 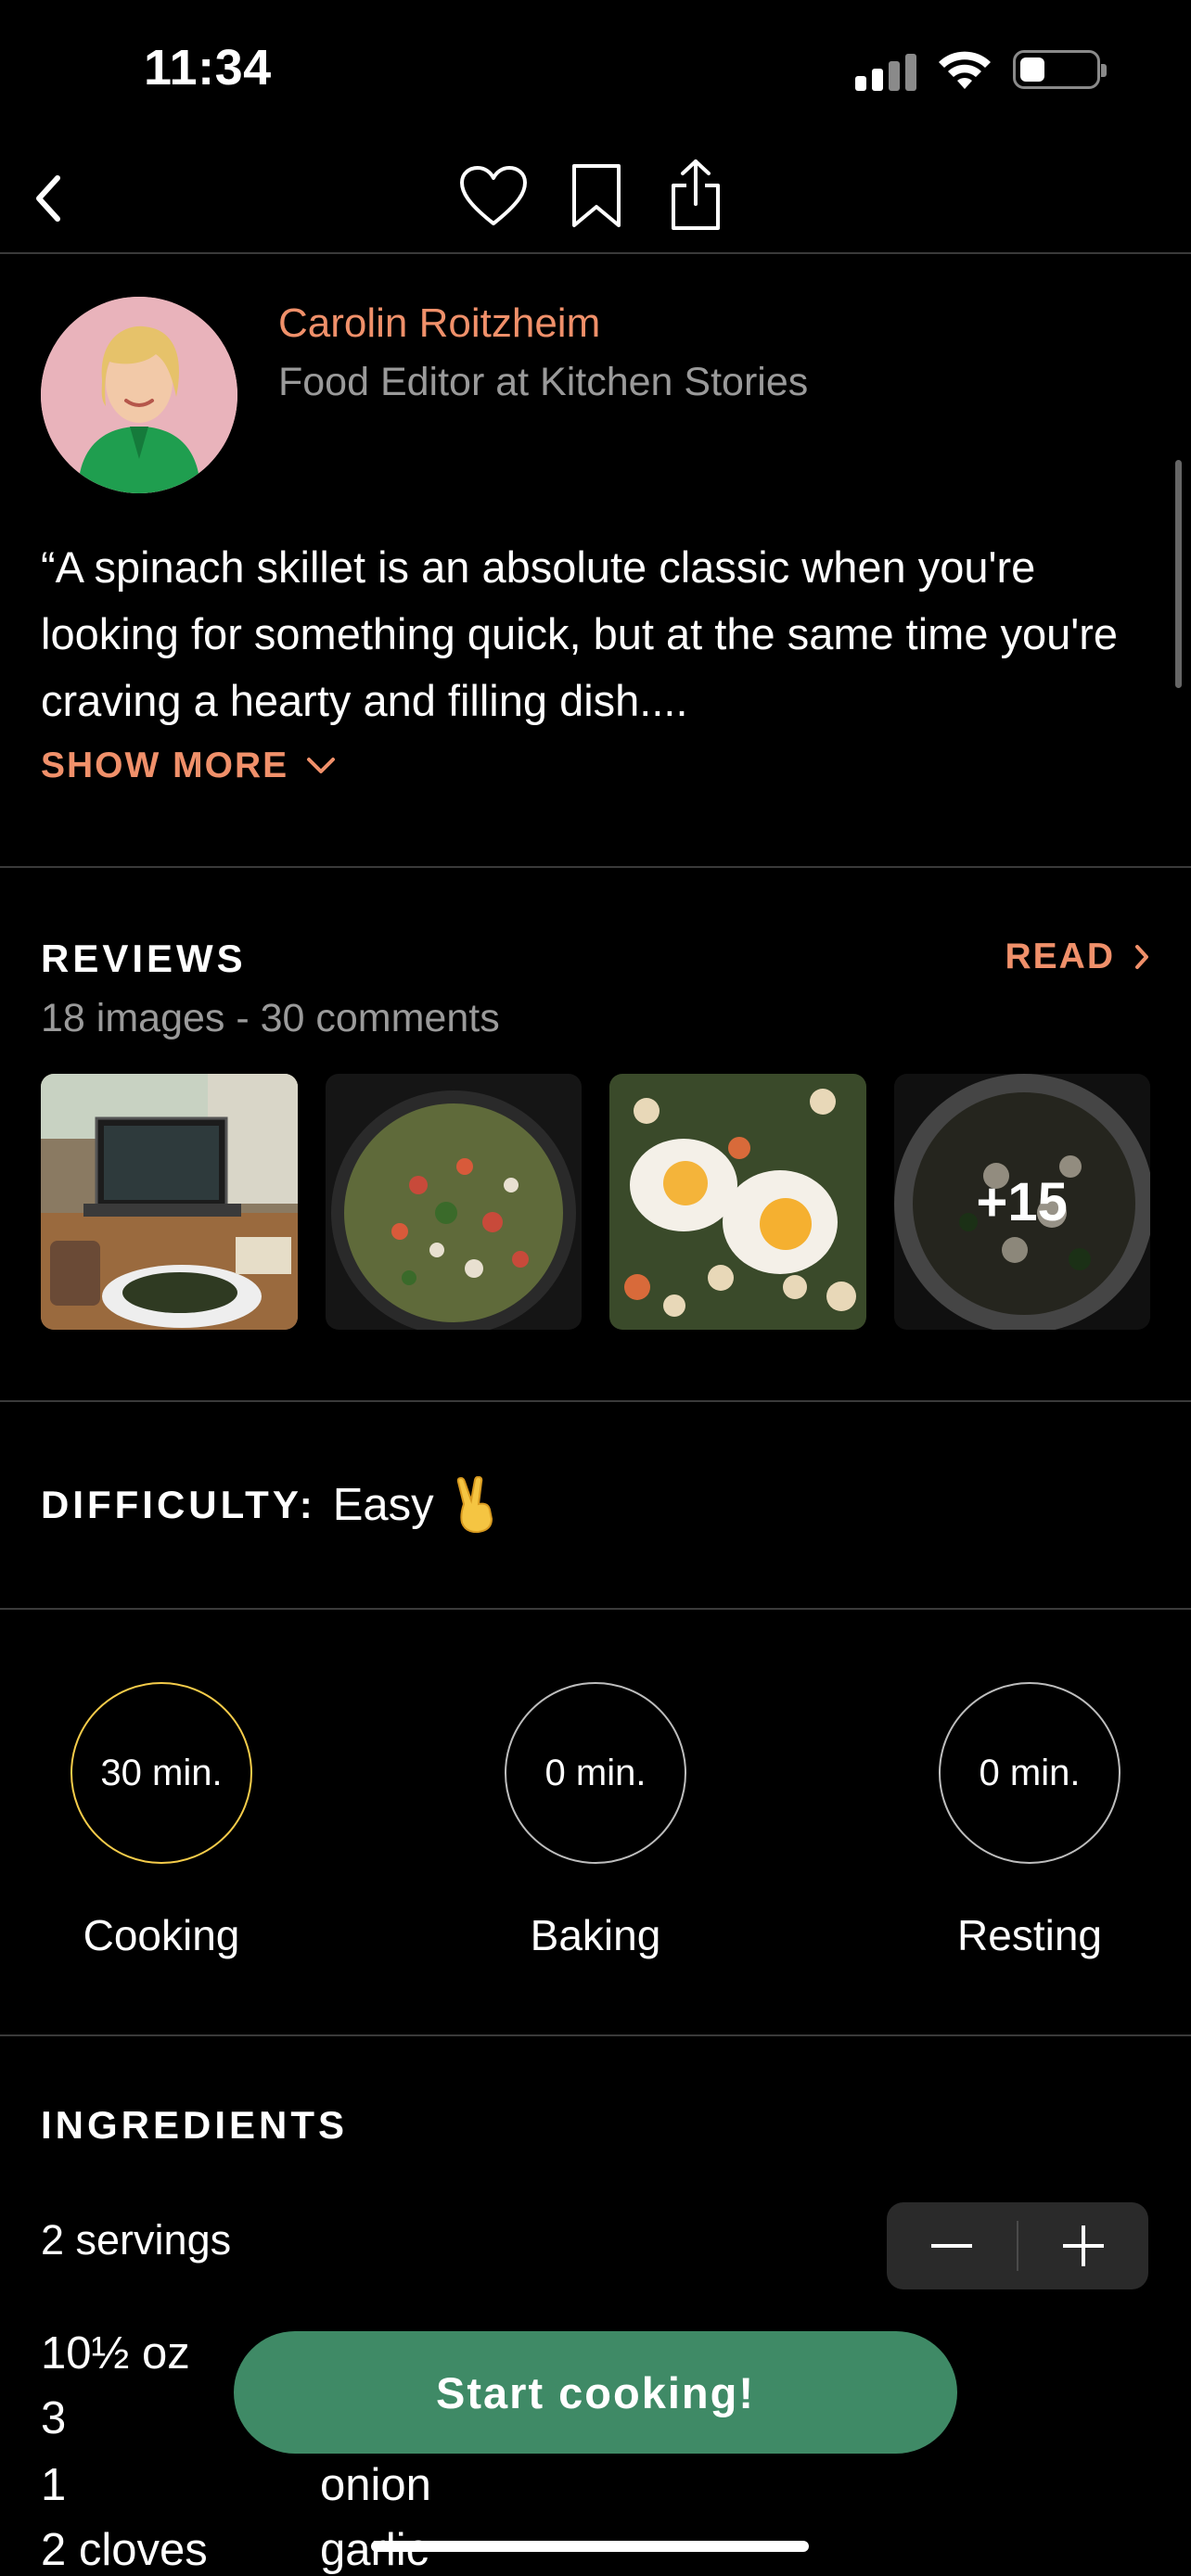 What do you see at coordinates (887, 72) in the screenshot?
I see `cellular-signal-icon` at bounding box center [887, 72].